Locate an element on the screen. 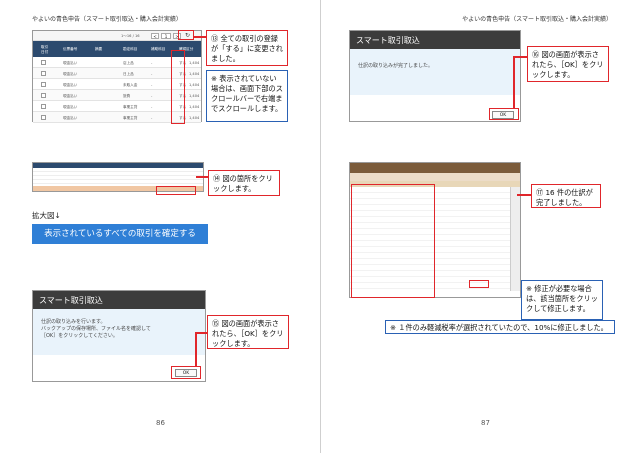 This screenshot has width=640, height=453. col-header-account: 勘定科目 is located at coordinates (130, 49).